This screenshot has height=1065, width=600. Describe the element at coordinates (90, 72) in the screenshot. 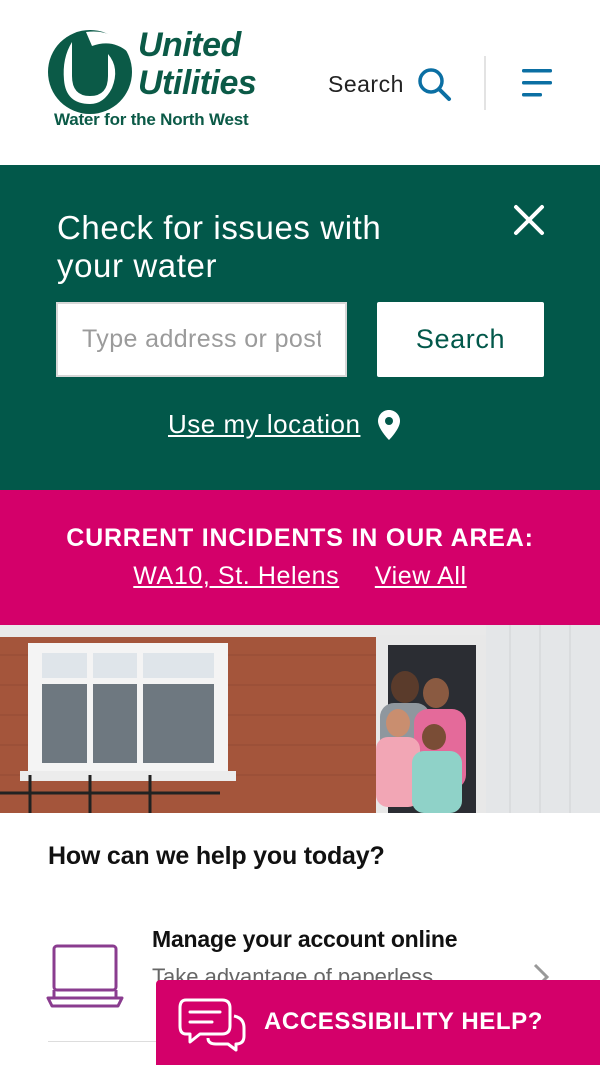

I see `logo-mark-icon` at that location.